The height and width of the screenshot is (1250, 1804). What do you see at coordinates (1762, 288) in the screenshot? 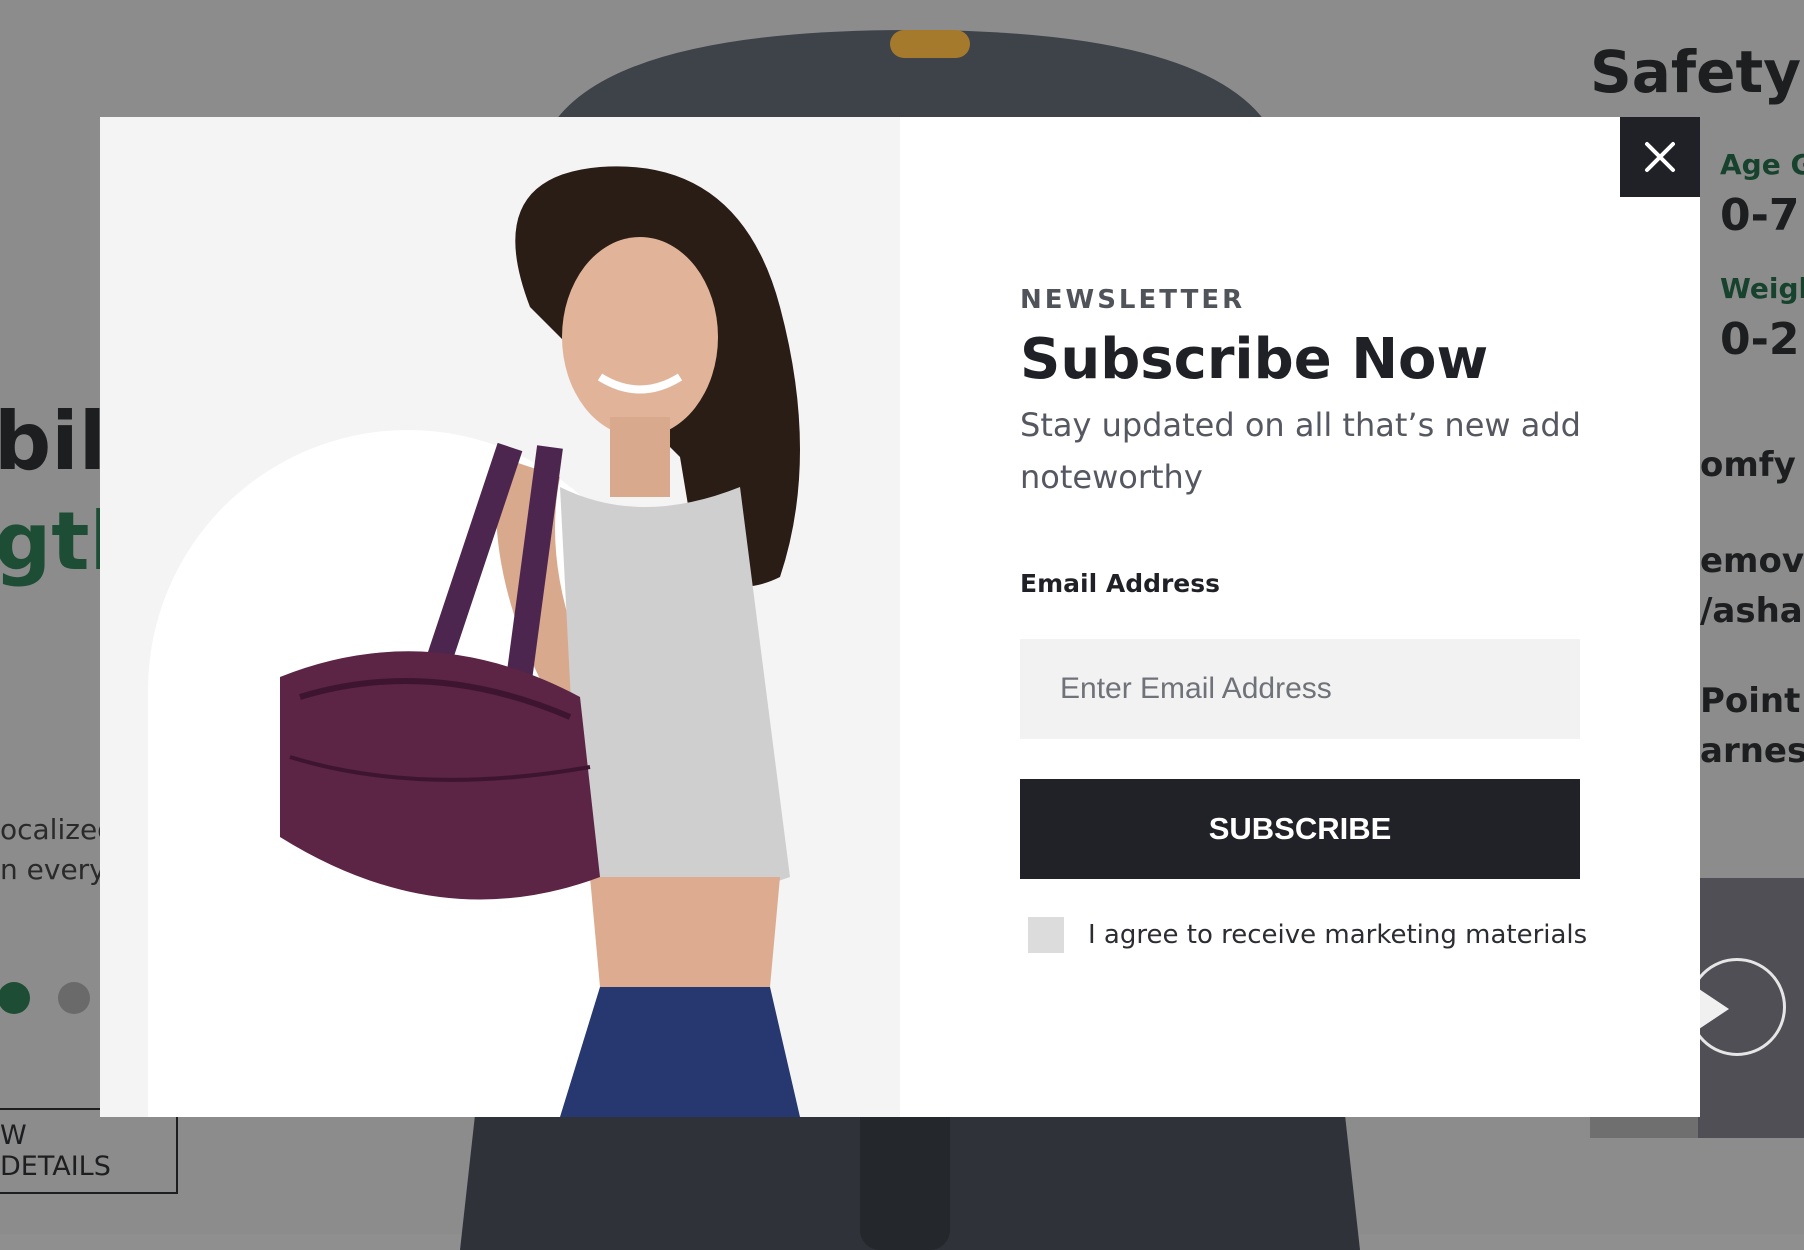
I see `spec-label-weight: Weight` at bounding box center [1762, 288].